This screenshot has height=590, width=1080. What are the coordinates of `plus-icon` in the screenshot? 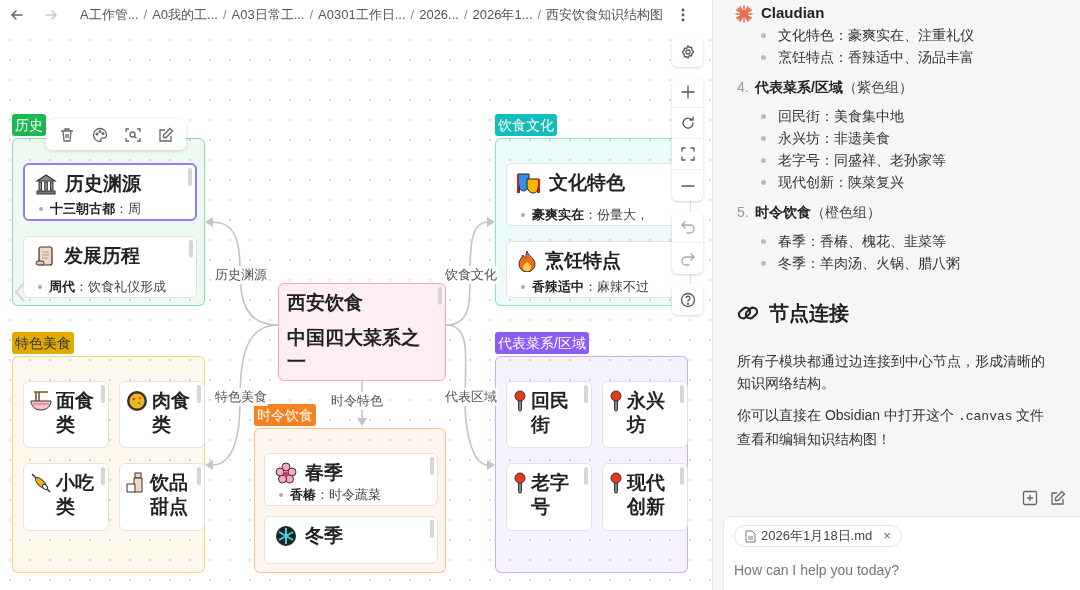 It's located at (687, 92).